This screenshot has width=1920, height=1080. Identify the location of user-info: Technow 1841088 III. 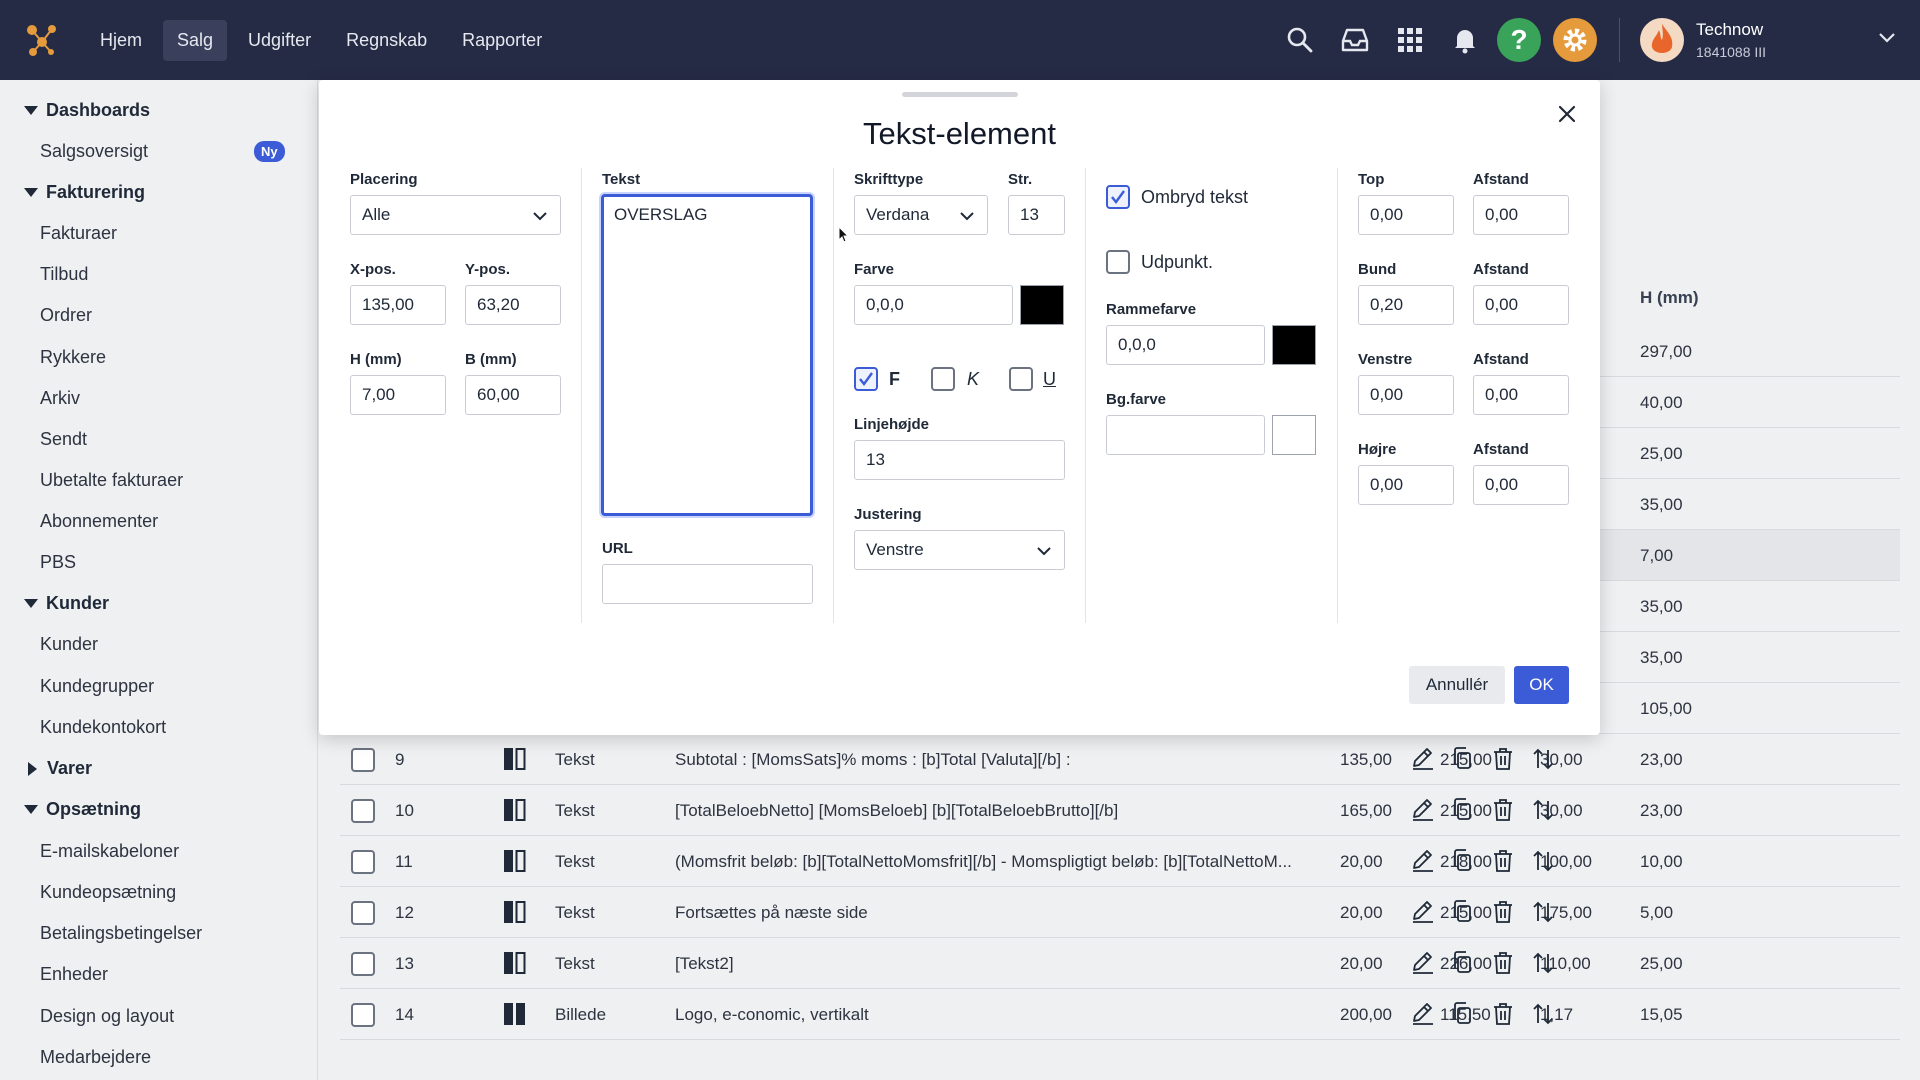
(1776, 40).